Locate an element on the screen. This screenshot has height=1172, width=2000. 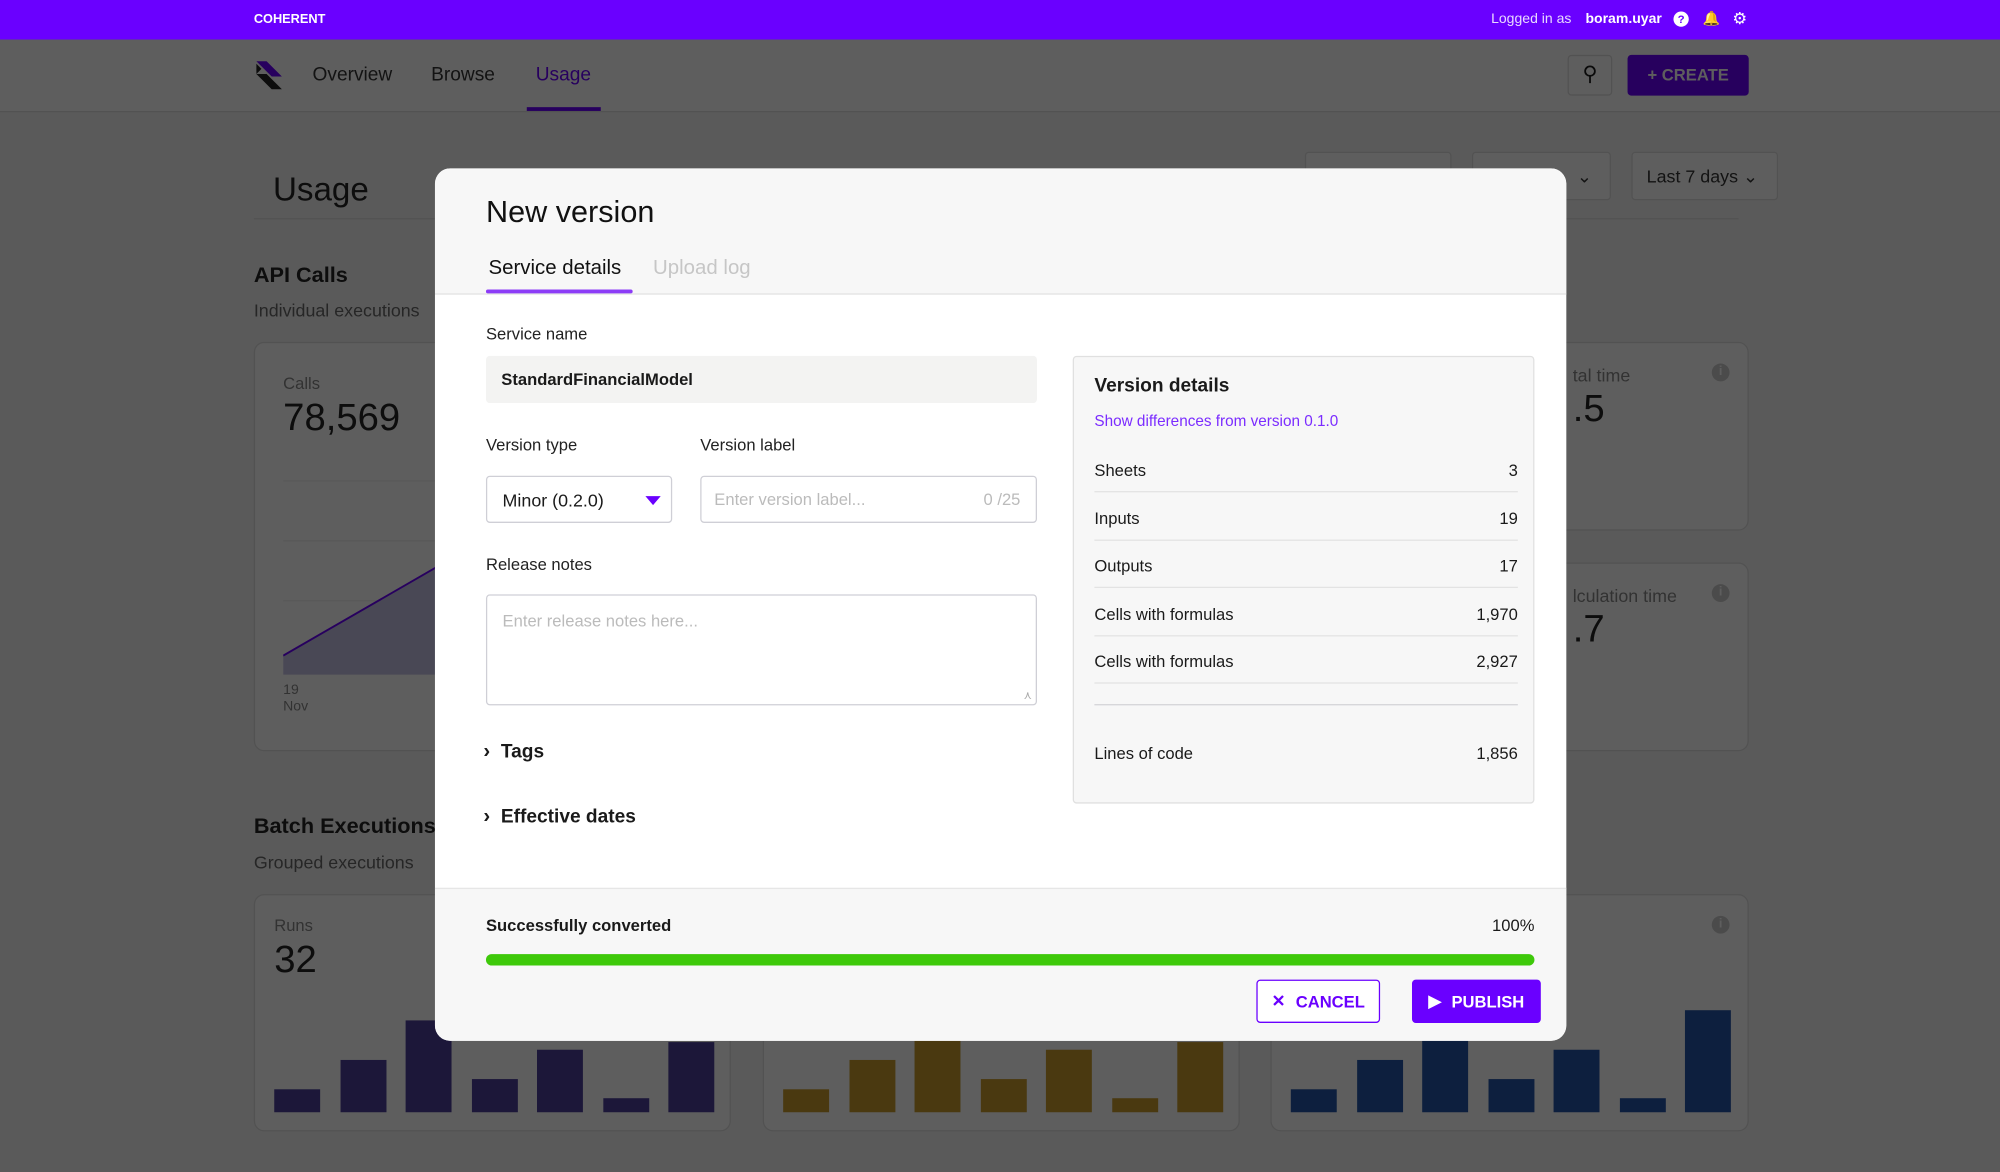
nav-overview: Overview is located at coordinates (352, 75).